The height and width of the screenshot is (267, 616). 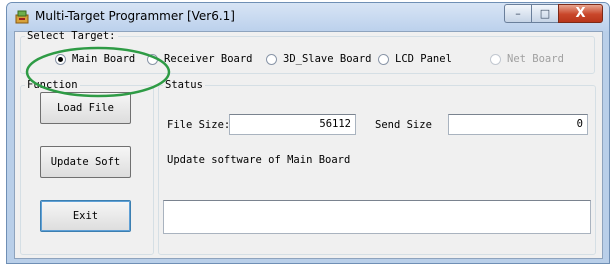 I want to click on radio-label: 3D_Slave Board, so click(x=327, y=59).